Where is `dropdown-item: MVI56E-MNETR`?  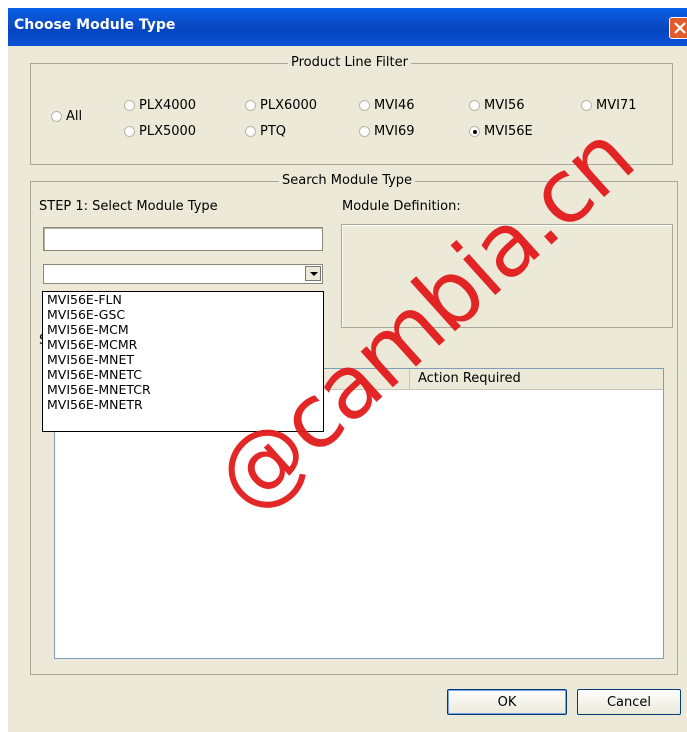 dropdown-item: MVI56E-MNETR is located at coordinates (183, 404).